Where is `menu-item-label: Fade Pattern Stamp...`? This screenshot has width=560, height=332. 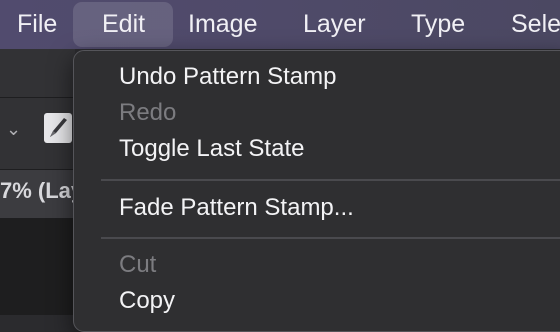
menu-item-label: Fade Pattern Stamp... is located at coordinates (236, 207).